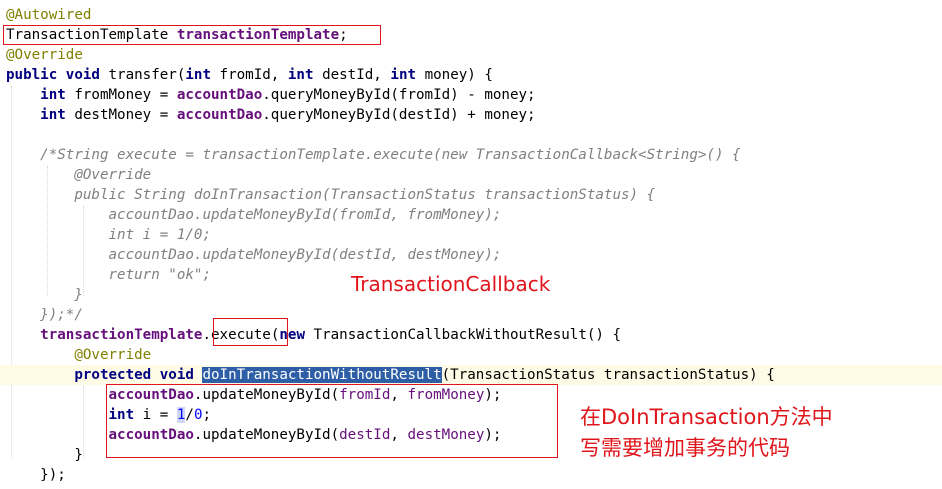 This screenshot has height=489, width=942. I want to click on code-line: });*/, so click(471, 315).